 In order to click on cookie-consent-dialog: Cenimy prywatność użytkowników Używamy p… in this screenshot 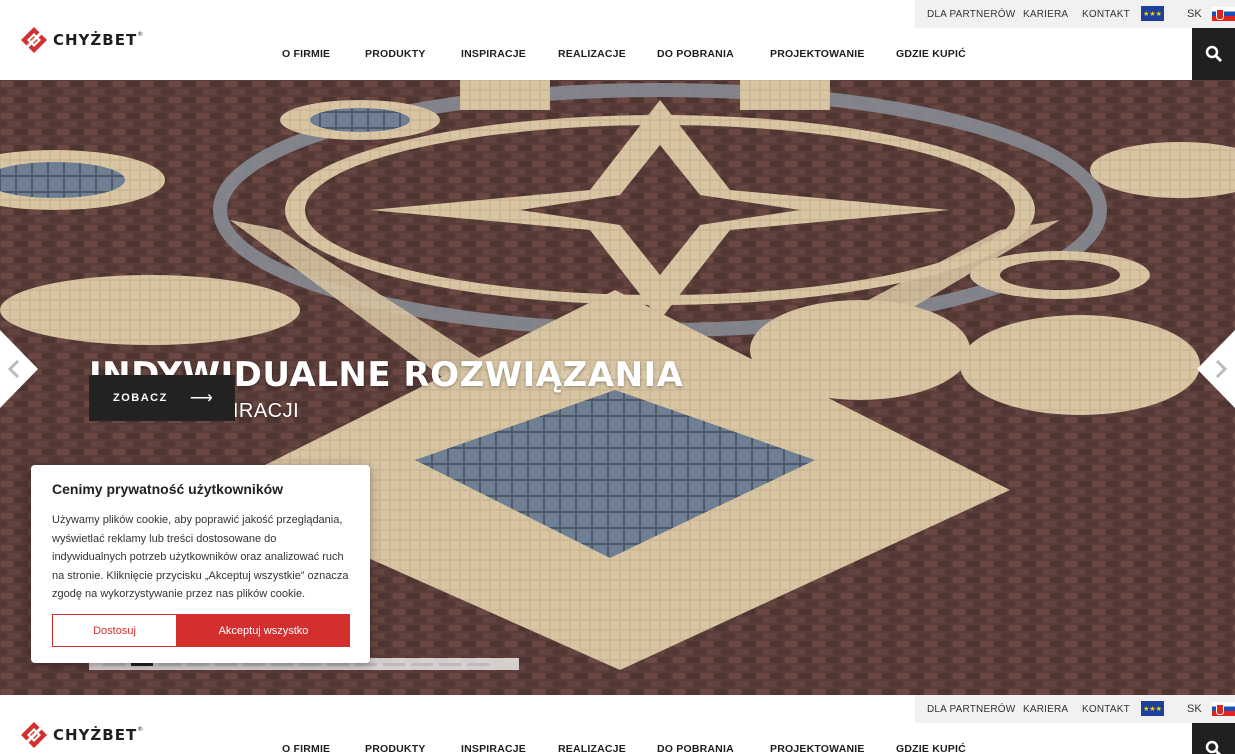, I will do `click(200, 564)`.